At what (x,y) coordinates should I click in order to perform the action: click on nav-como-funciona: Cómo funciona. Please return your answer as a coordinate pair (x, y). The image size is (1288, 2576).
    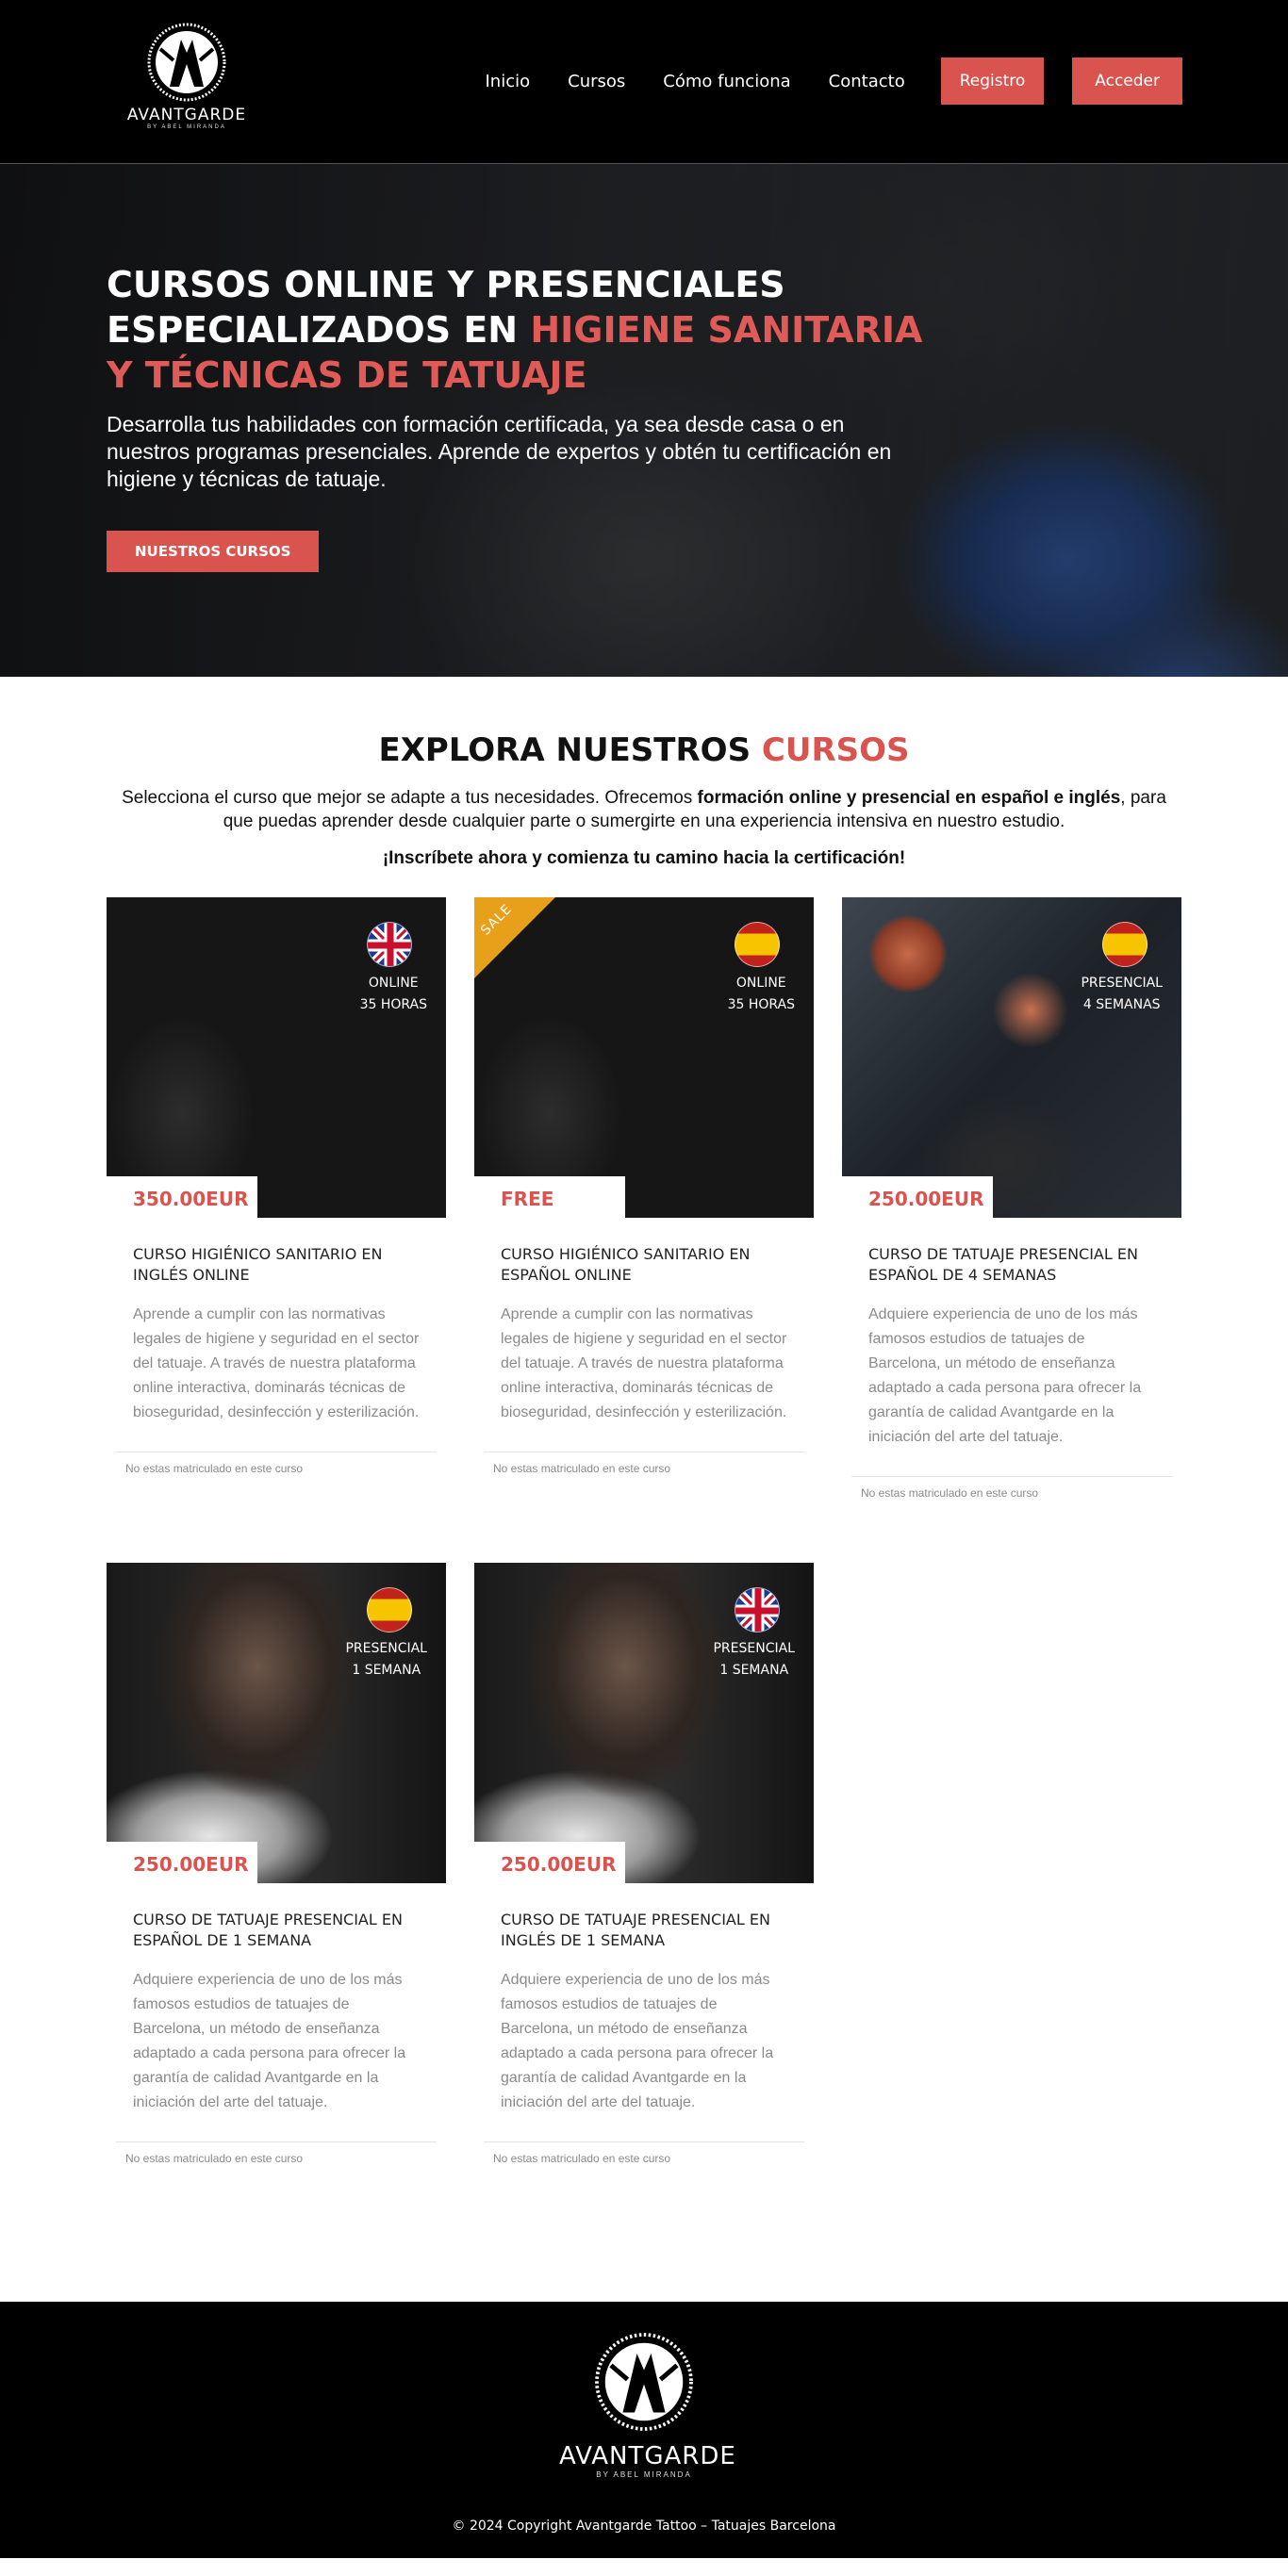
    Looking at the image, I should click on (726, 81).